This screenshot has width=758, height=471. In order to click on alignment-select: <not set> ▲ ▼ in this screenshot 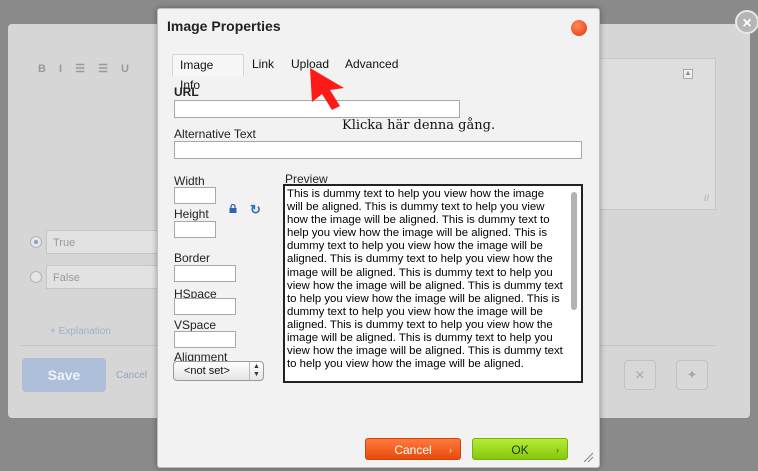, I will do `click(218, 371)`.